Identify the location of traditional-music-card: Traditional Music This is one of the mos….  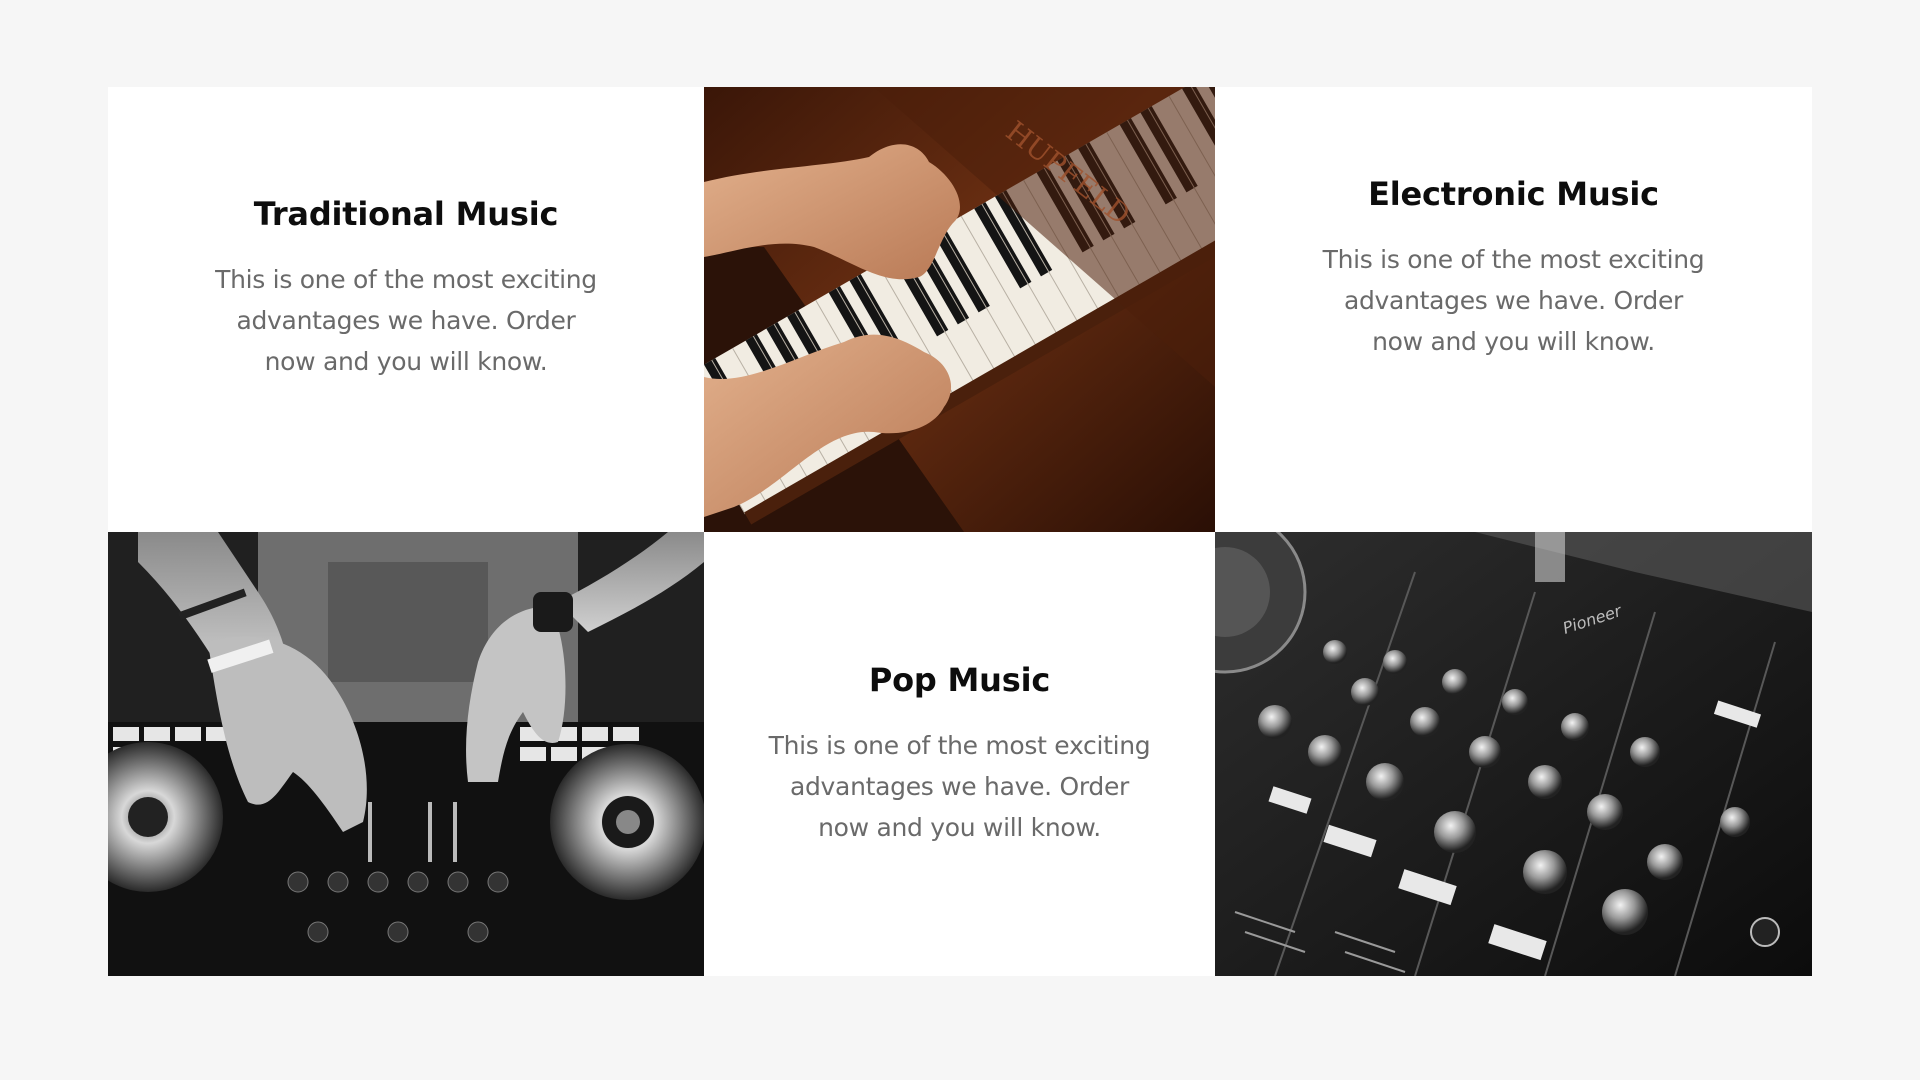
(406, 309).